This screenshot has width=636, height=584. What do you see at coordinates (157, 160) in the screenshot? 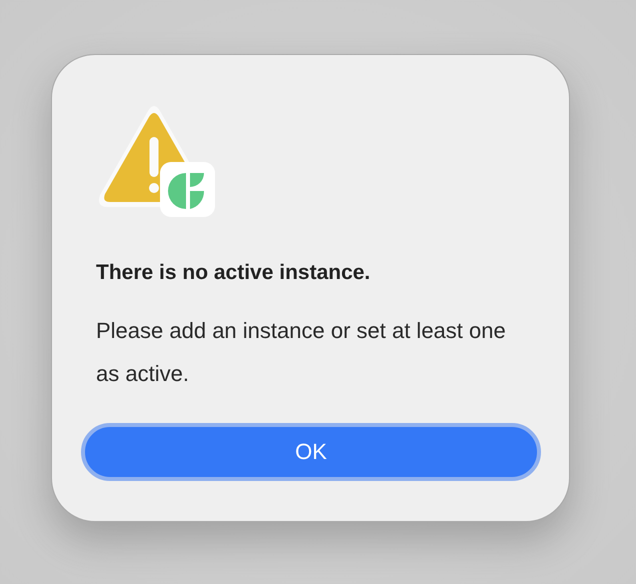
I see `warning-app-icon` at bounding box center [157, 160].